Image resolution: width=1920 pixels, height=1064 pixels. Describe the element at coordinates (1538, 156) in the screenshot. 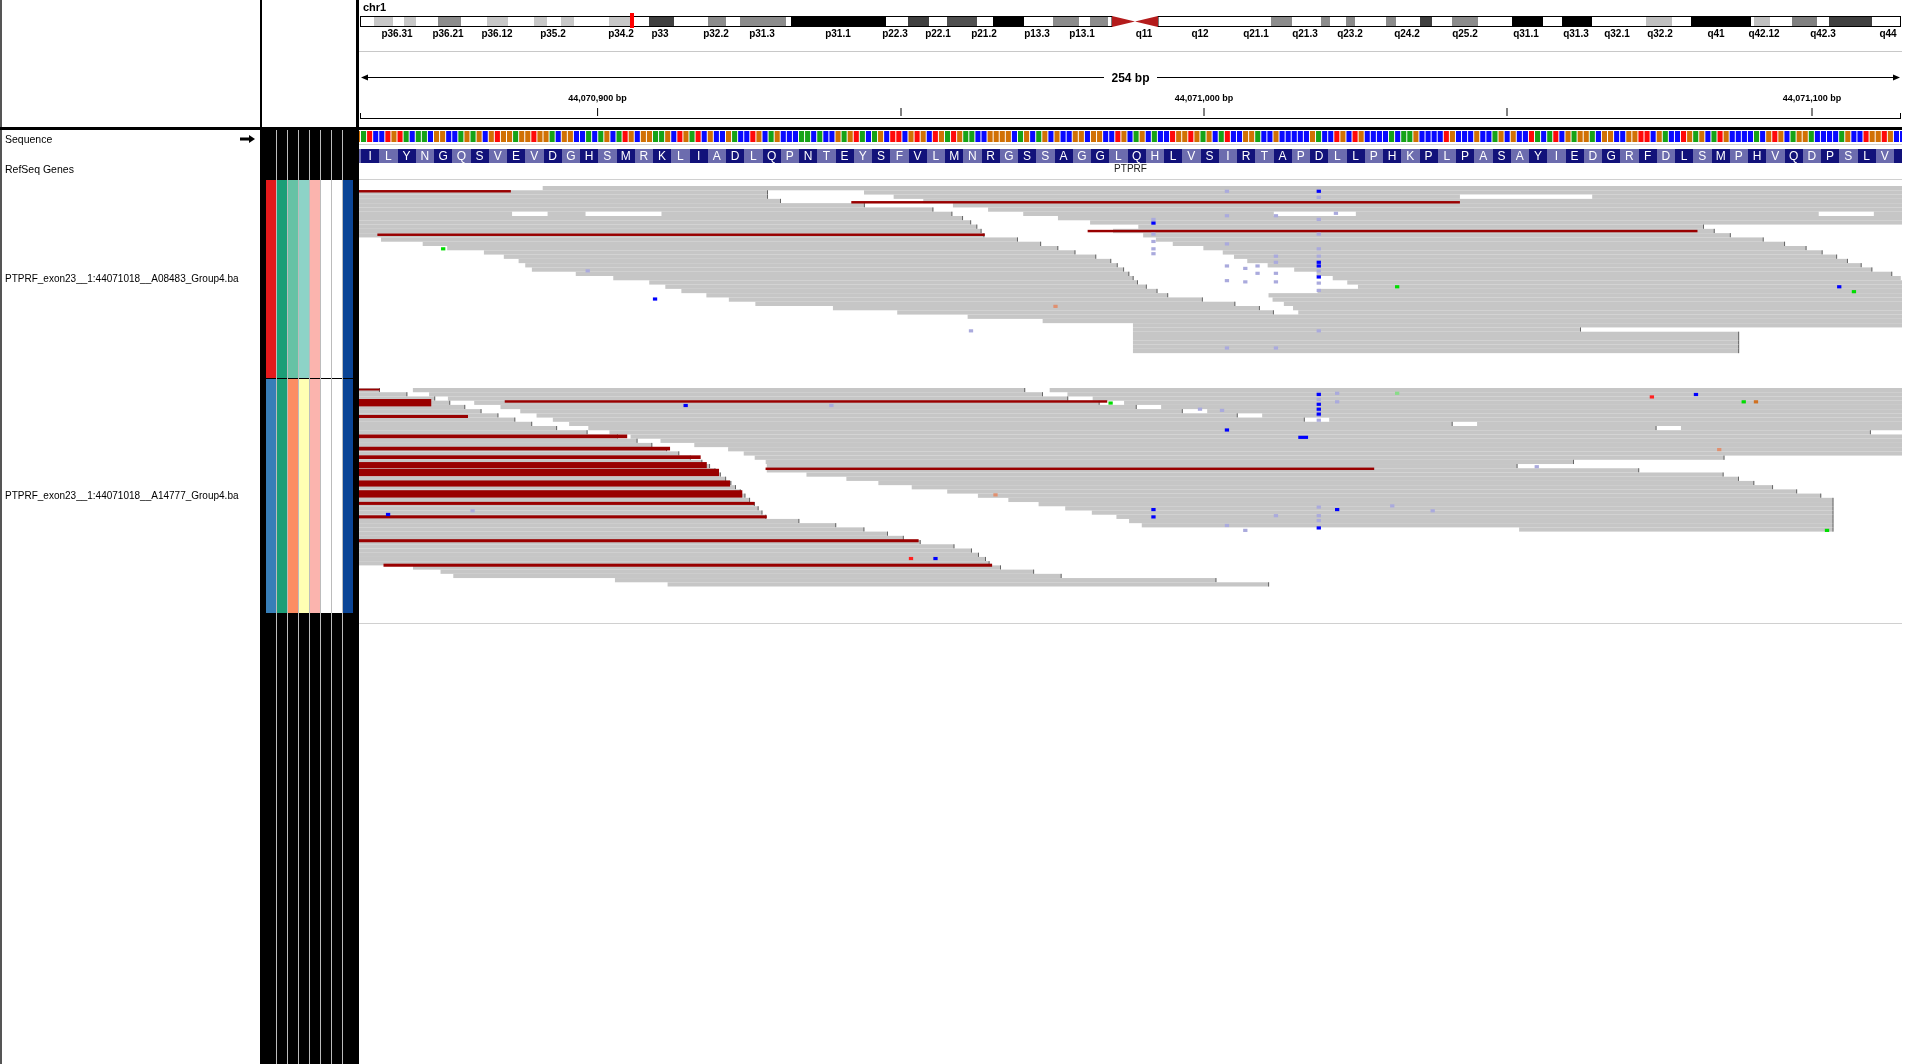

I see `amino-acid: Y` at that location.